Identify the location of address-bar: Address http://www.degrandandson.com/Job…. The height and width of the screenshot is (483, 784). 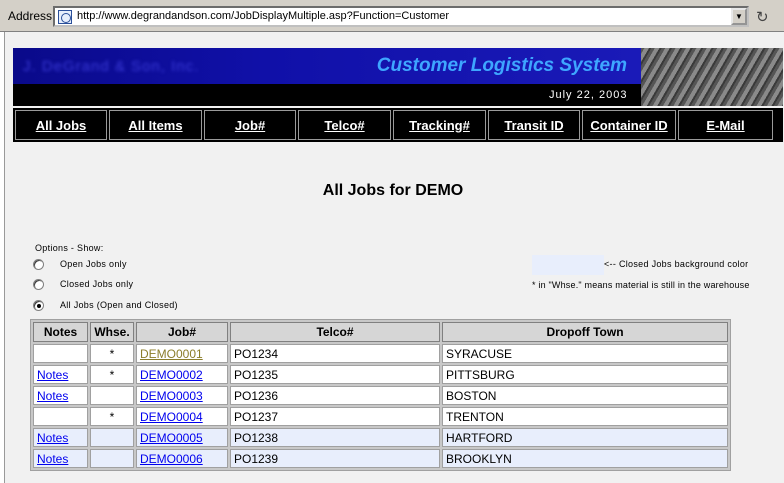
(392, 16).